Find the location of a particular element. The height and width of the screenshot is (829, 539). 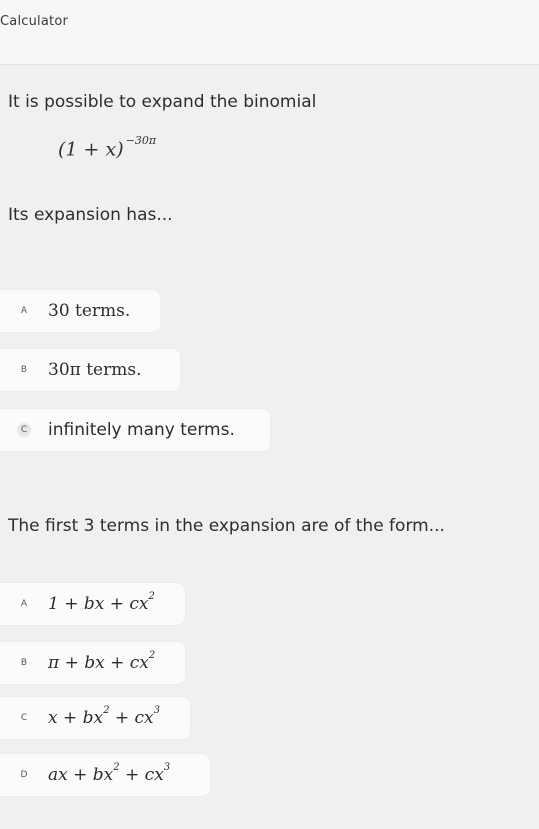

q2-option-c: C x + bx2 + cx3 is located at coordinates (95, 718).